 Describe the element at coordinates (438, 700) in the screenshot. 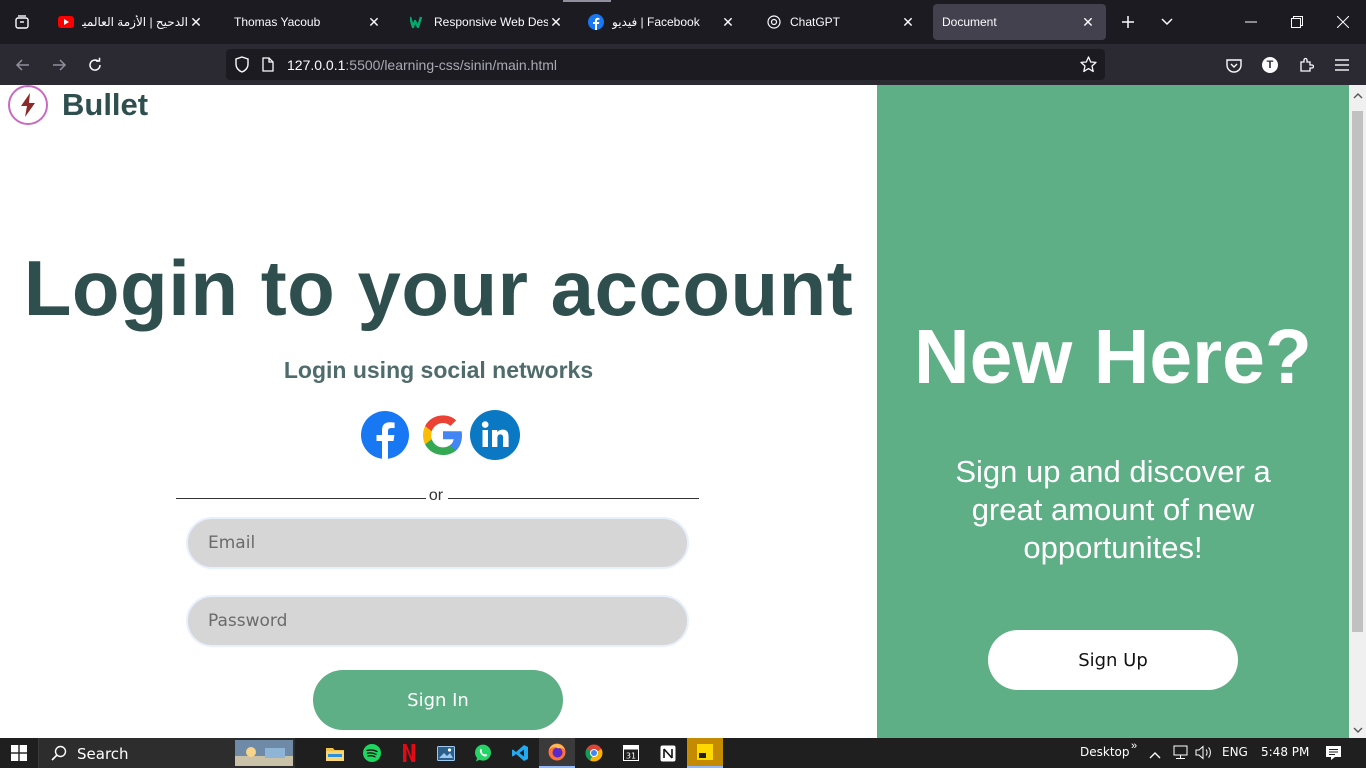

I see `sign-in-button: Sign In` at that location.